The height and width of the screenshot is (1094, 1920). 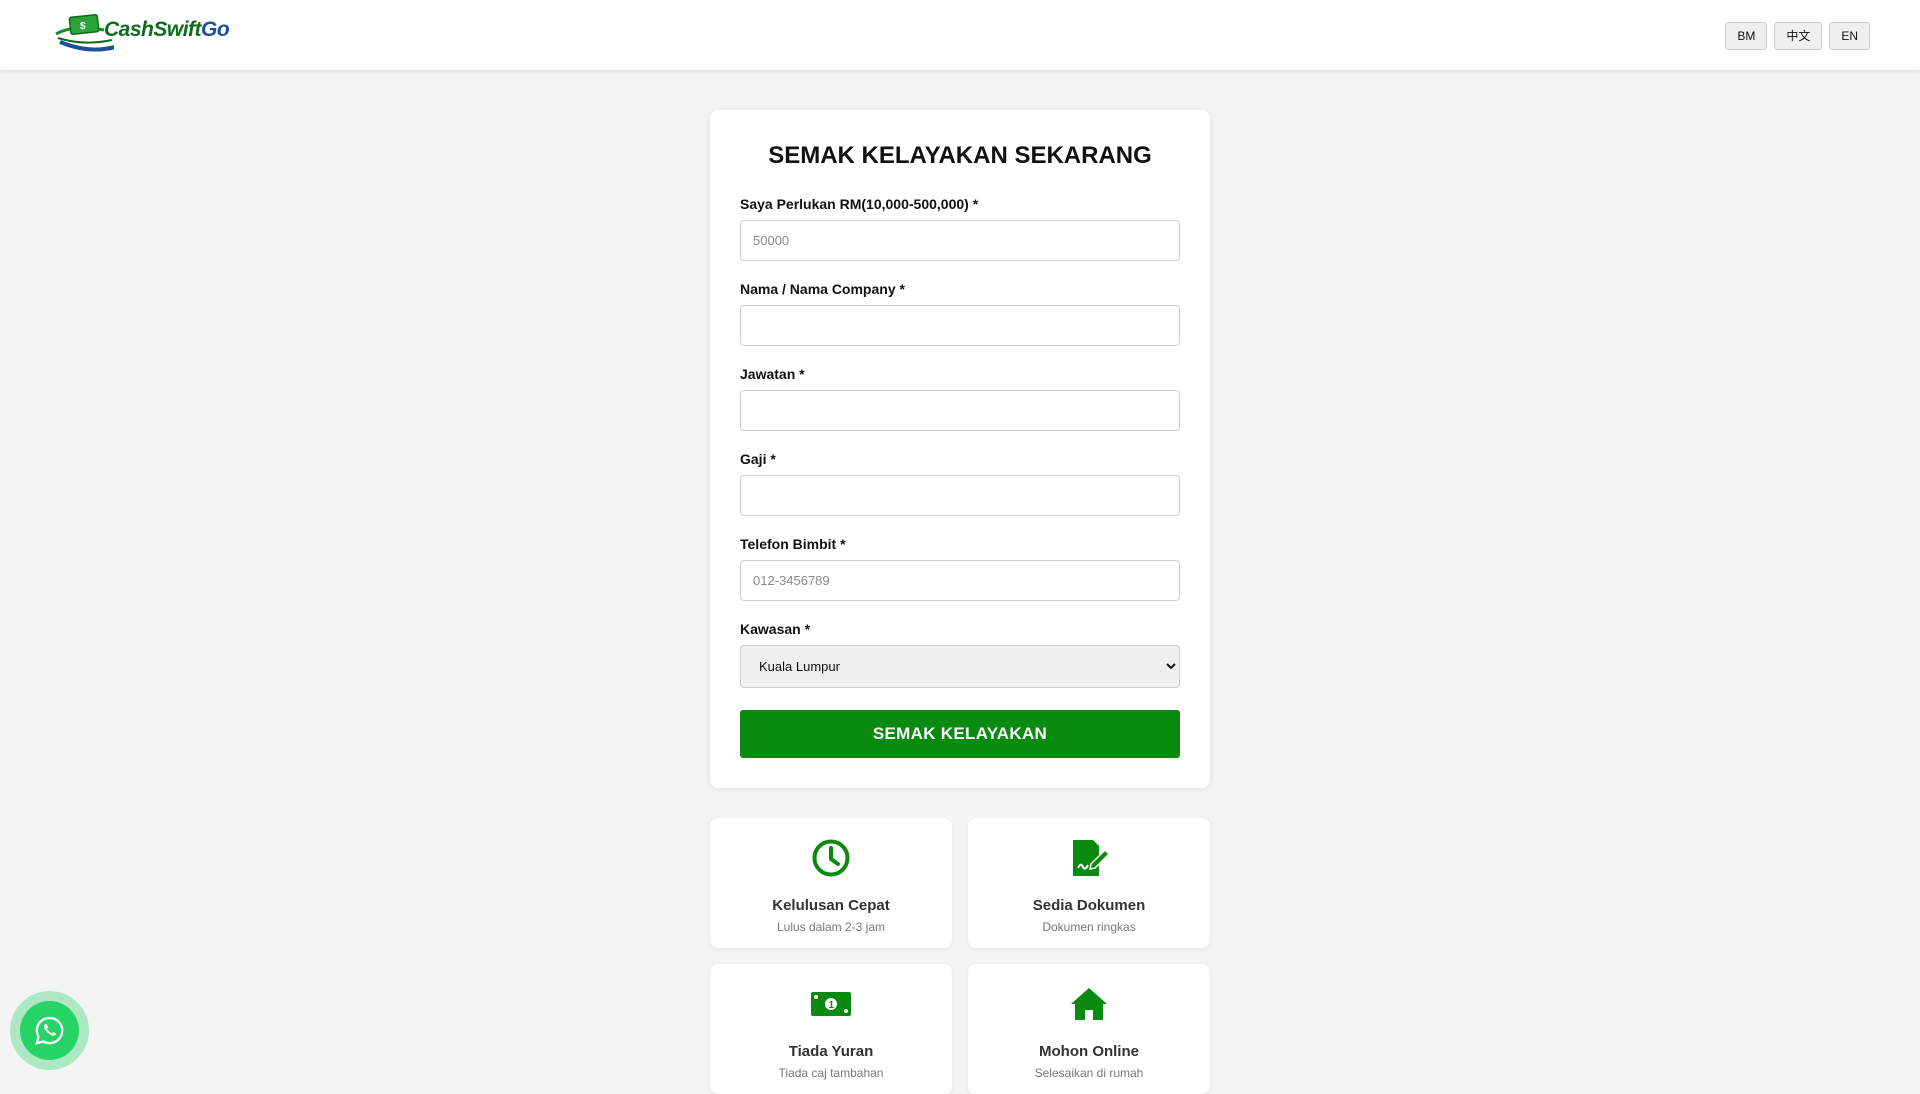 I want to click on field-position: Jawatan *, so click(x=960, y=398).